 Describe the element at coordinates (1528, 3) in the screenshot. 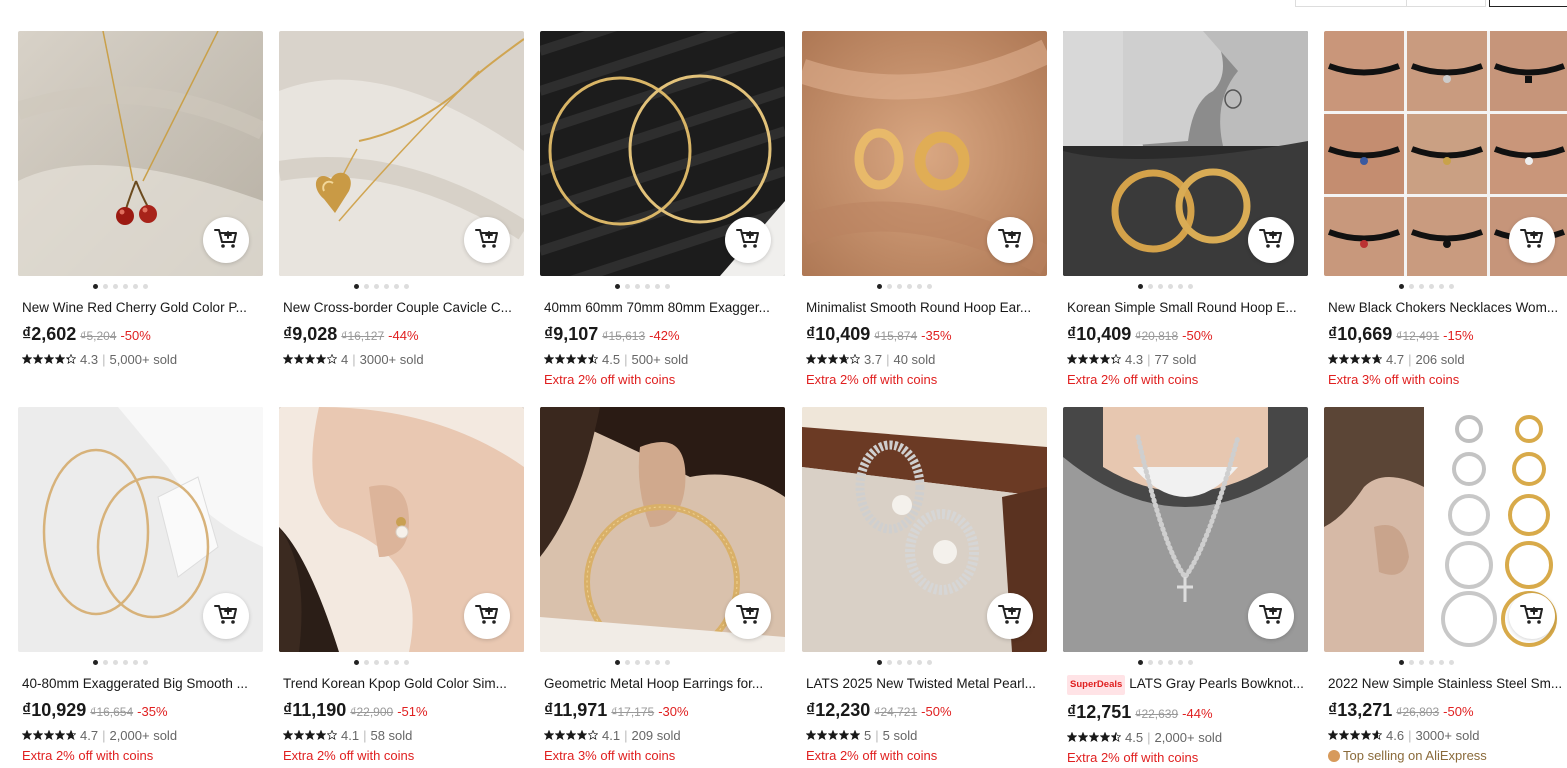

I see `view-toggle` at that location.